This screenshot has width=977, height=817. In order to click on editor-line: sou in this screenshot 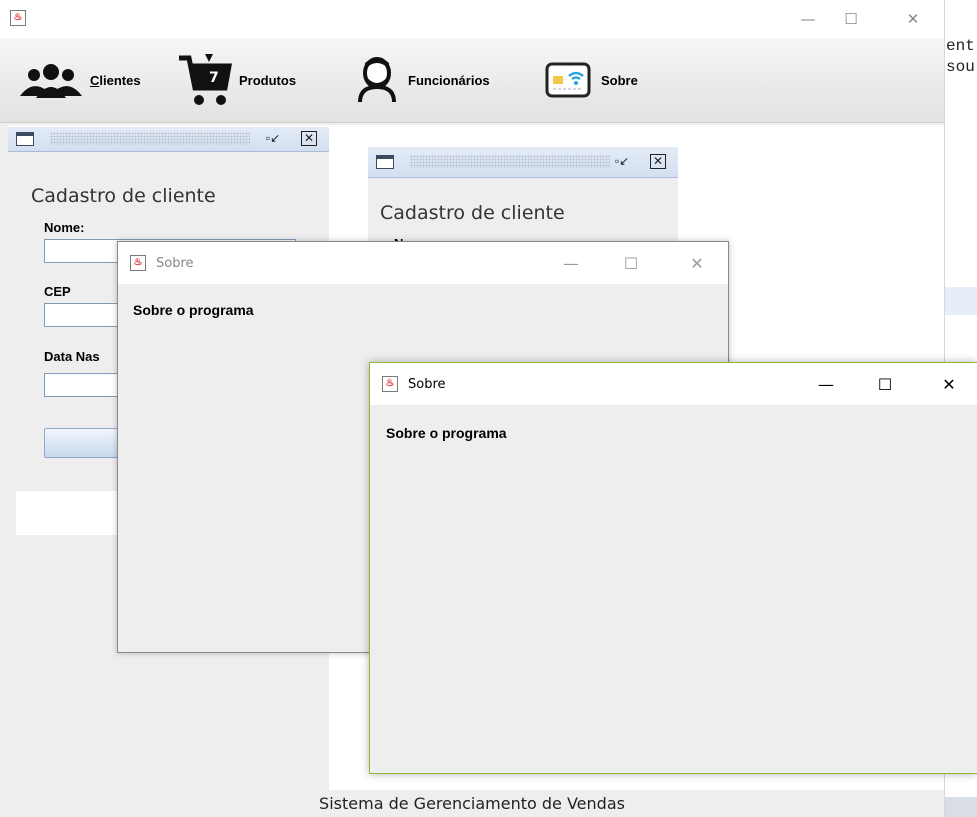, I will do `click(960, 67)`.